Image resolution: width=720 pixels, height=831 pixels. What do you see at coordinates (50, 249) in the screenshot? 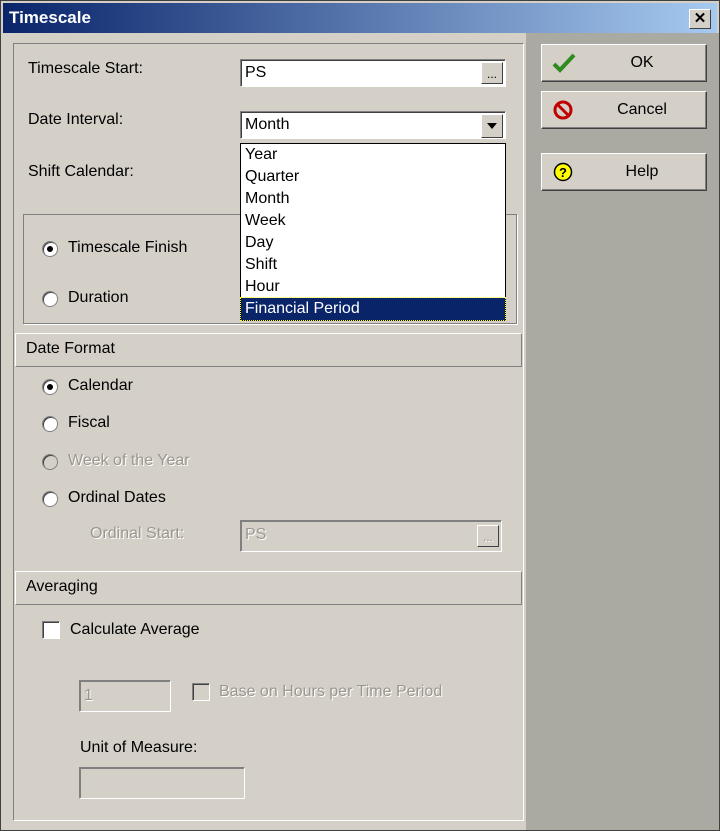
I see `timescale-finish-radio` at bounding box center [50, 249].